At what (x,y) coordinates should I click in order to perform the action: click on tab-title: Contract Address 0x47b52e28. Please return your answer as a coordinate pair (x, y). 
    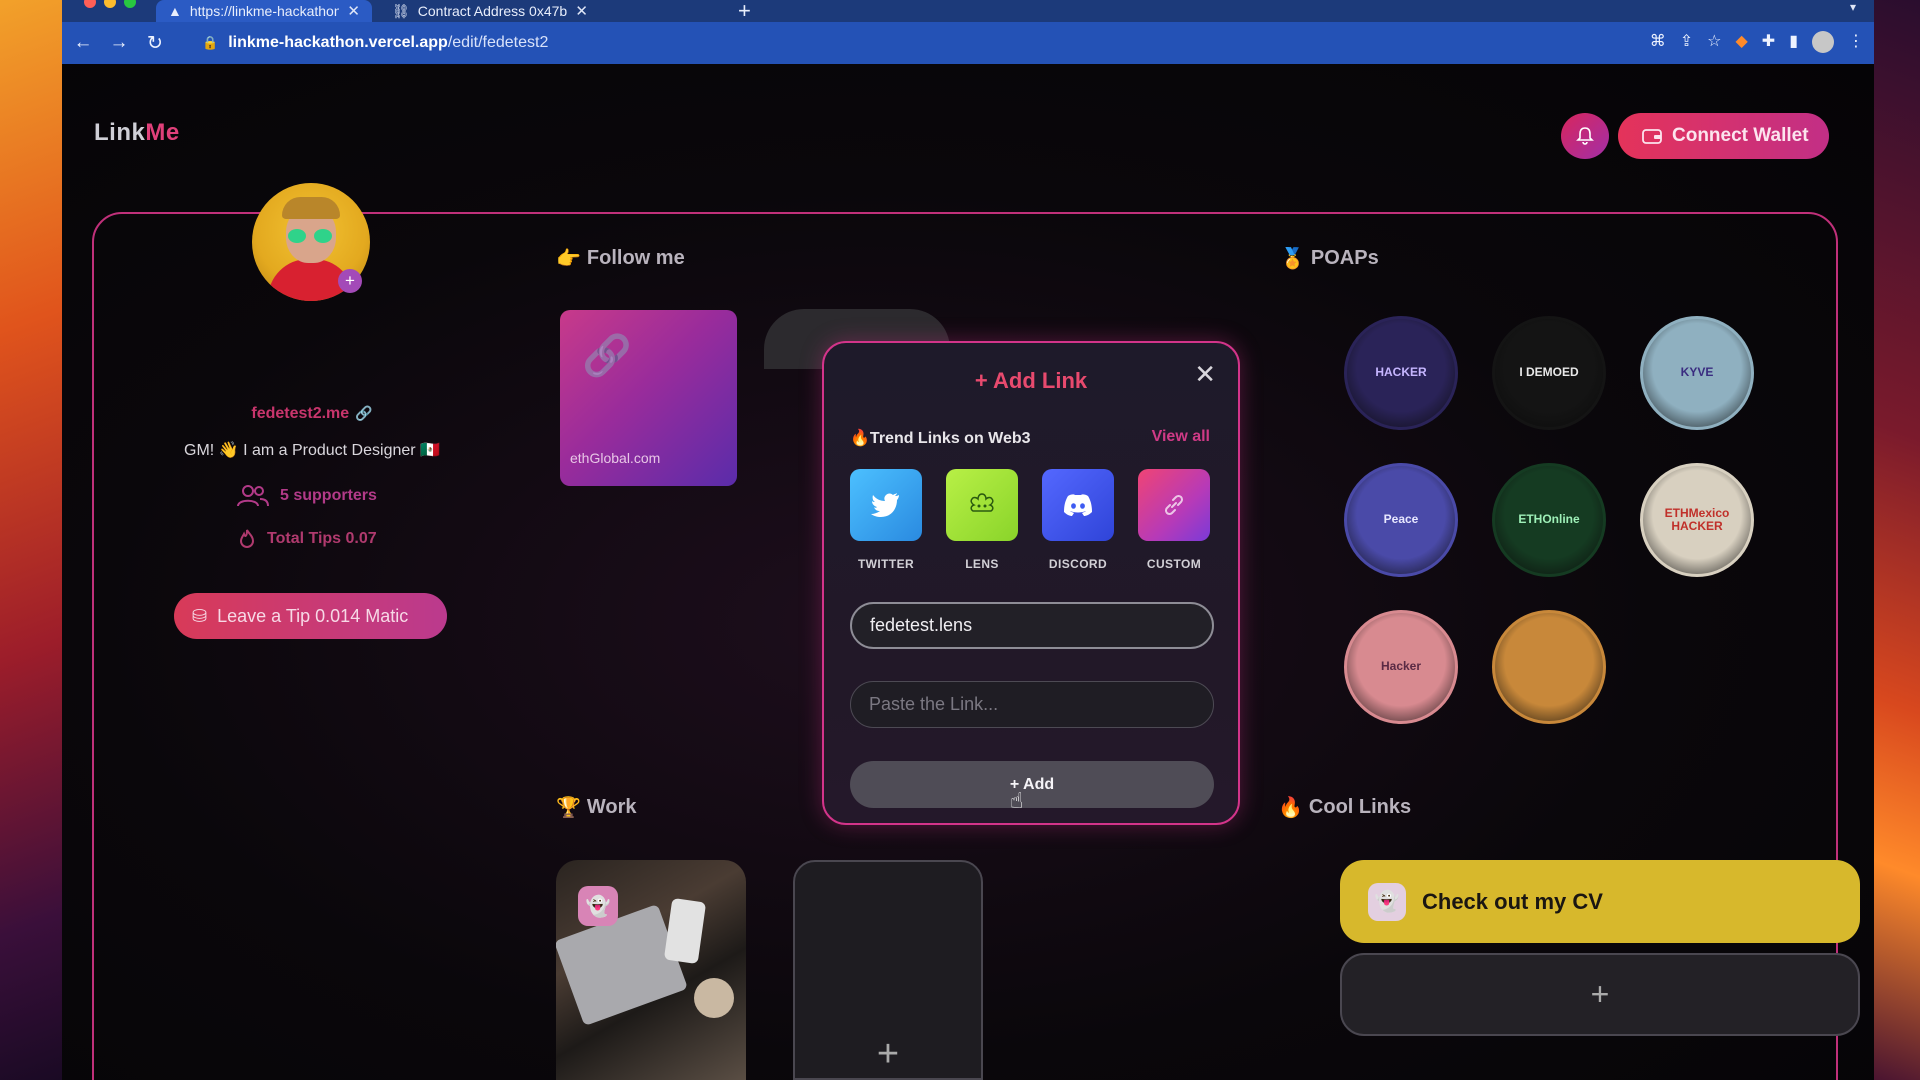
    Looking at the image, I should click on (492, 11).